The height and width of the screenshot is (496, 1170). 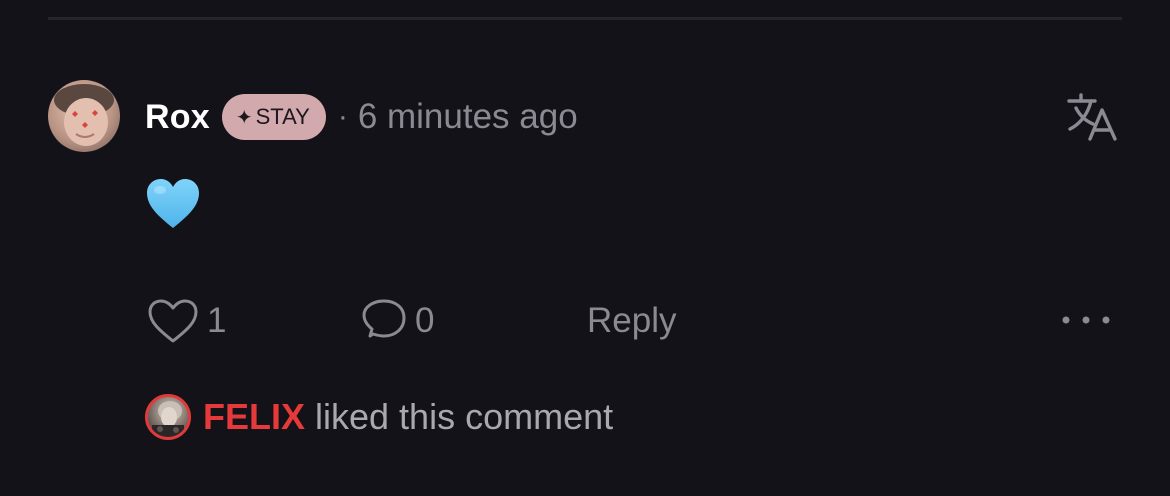 I want to click on like-button: 1, so click(x=186, y=321).